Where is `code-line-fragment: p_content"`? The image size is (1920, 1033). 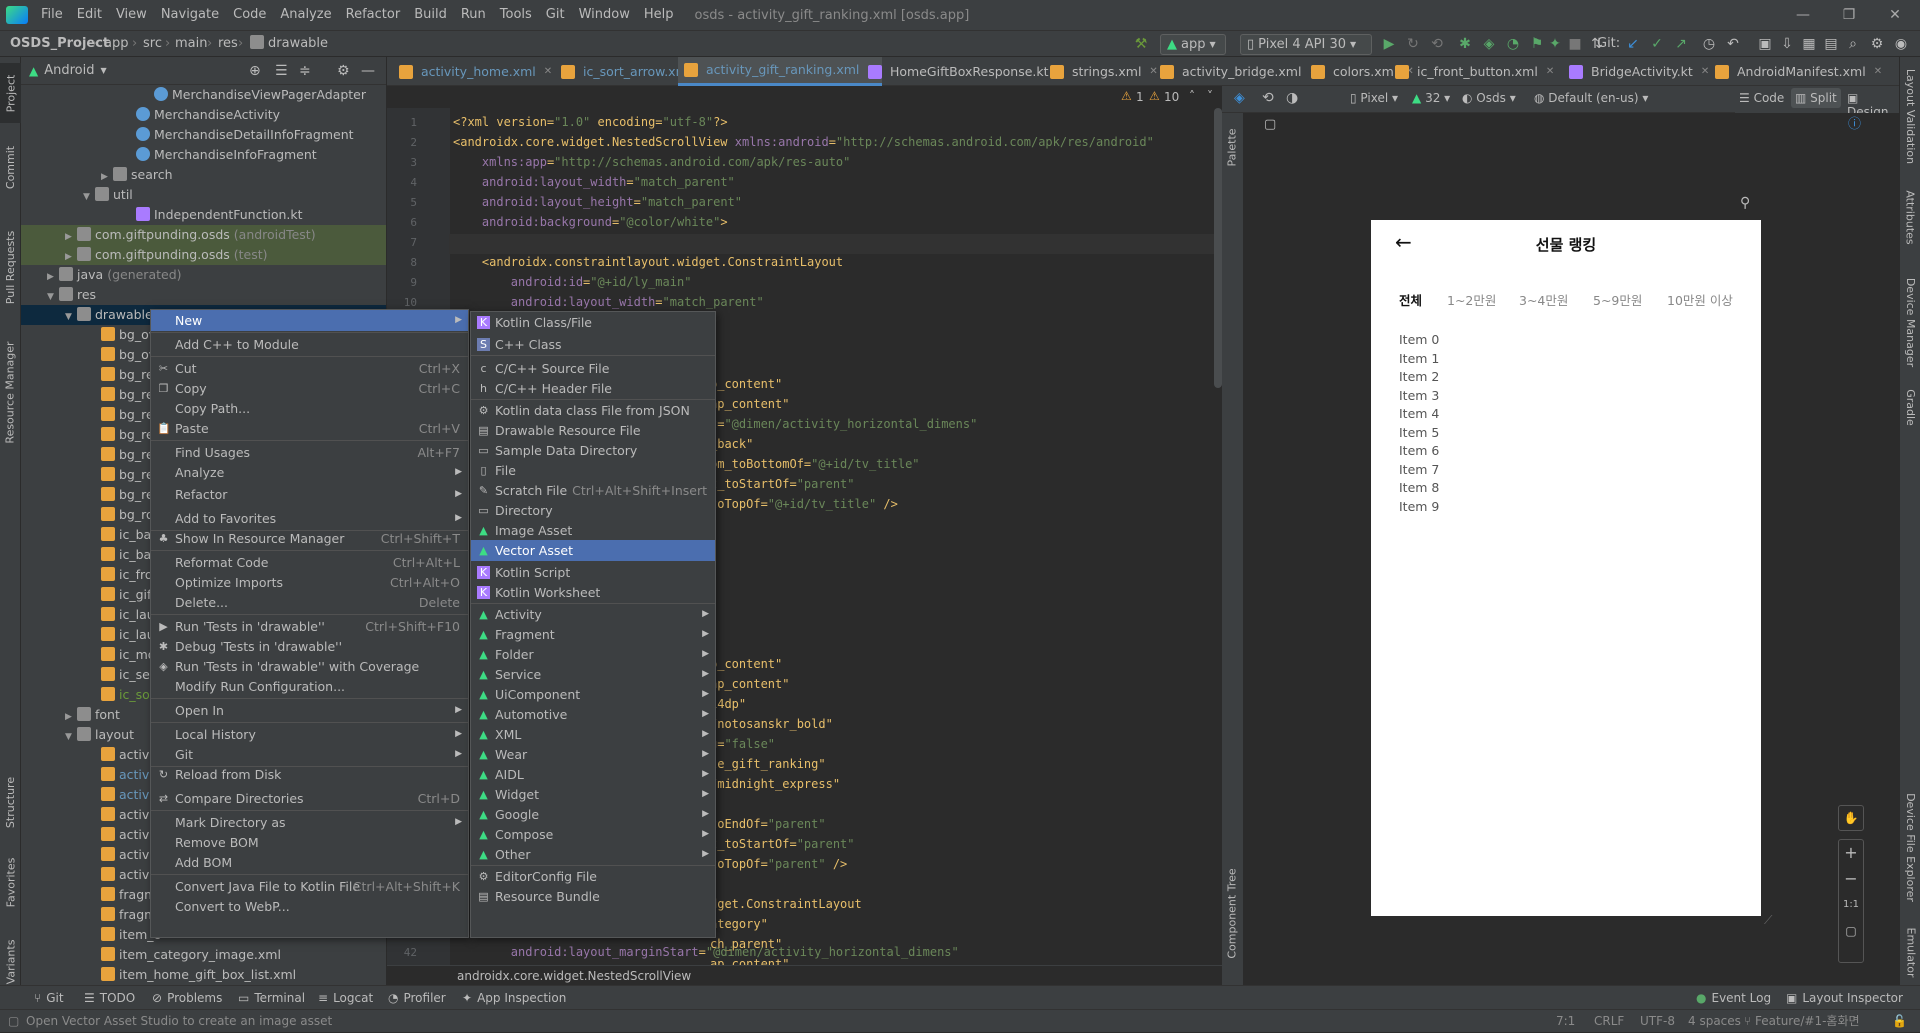
code-line-fragment: p_content" is located at coordinates (746, 664).